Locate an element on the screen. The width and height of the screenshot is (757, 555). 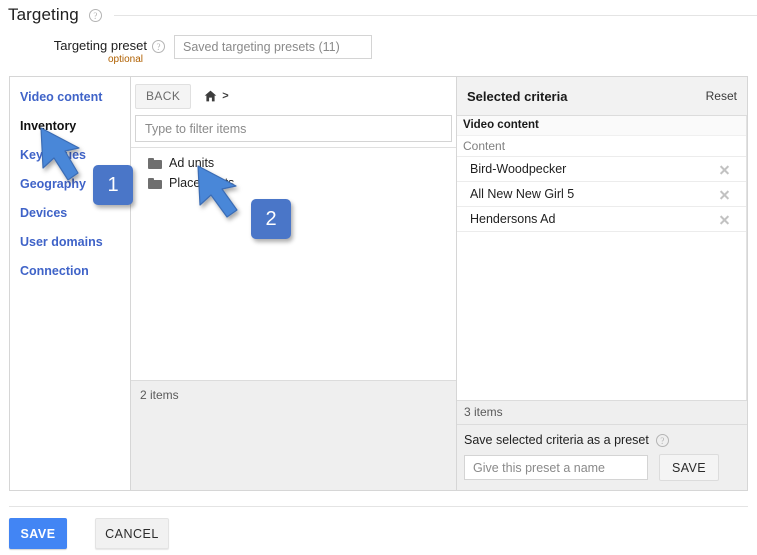
sidebar-item-geography: Geography is located at coordinates (70, 184).